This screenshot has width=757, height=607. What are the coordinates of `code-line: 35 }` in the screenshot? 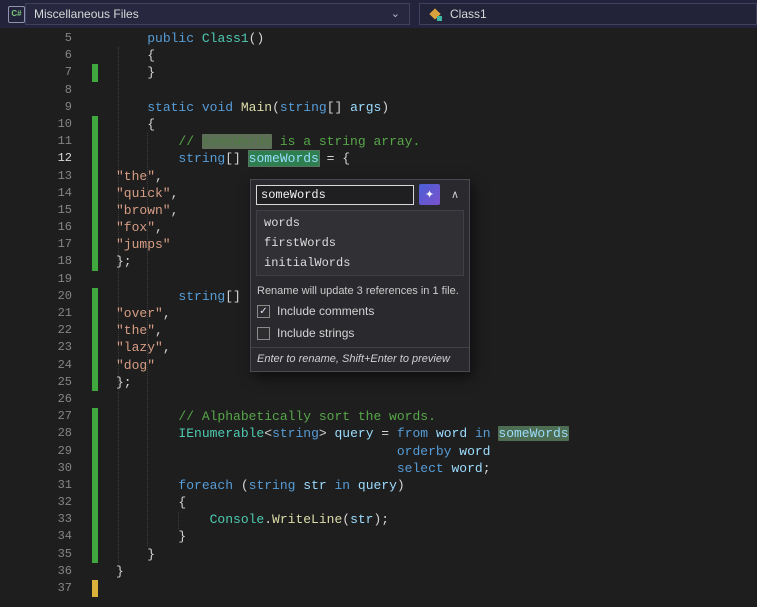 It's located at (378, 554).